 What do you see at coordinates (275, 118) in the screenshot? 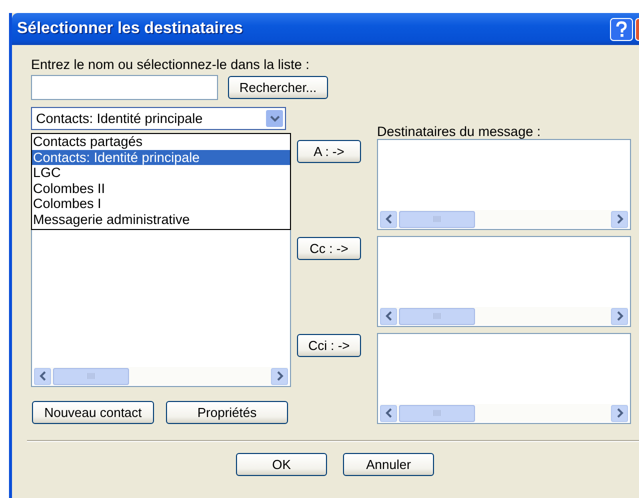
I see `chevron-down-icon` at bounding box center [275, 118].